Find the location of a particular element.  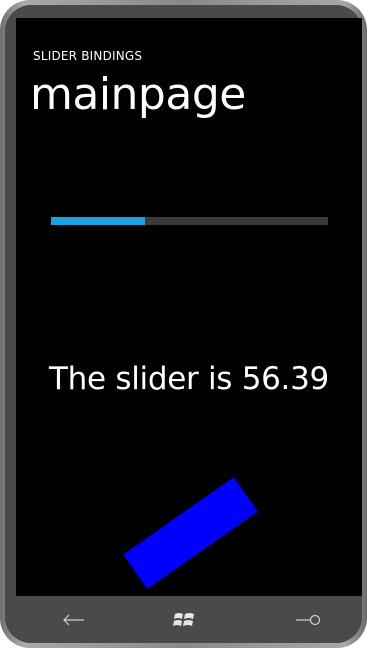

search-icon is located at coordinates (308, 619).